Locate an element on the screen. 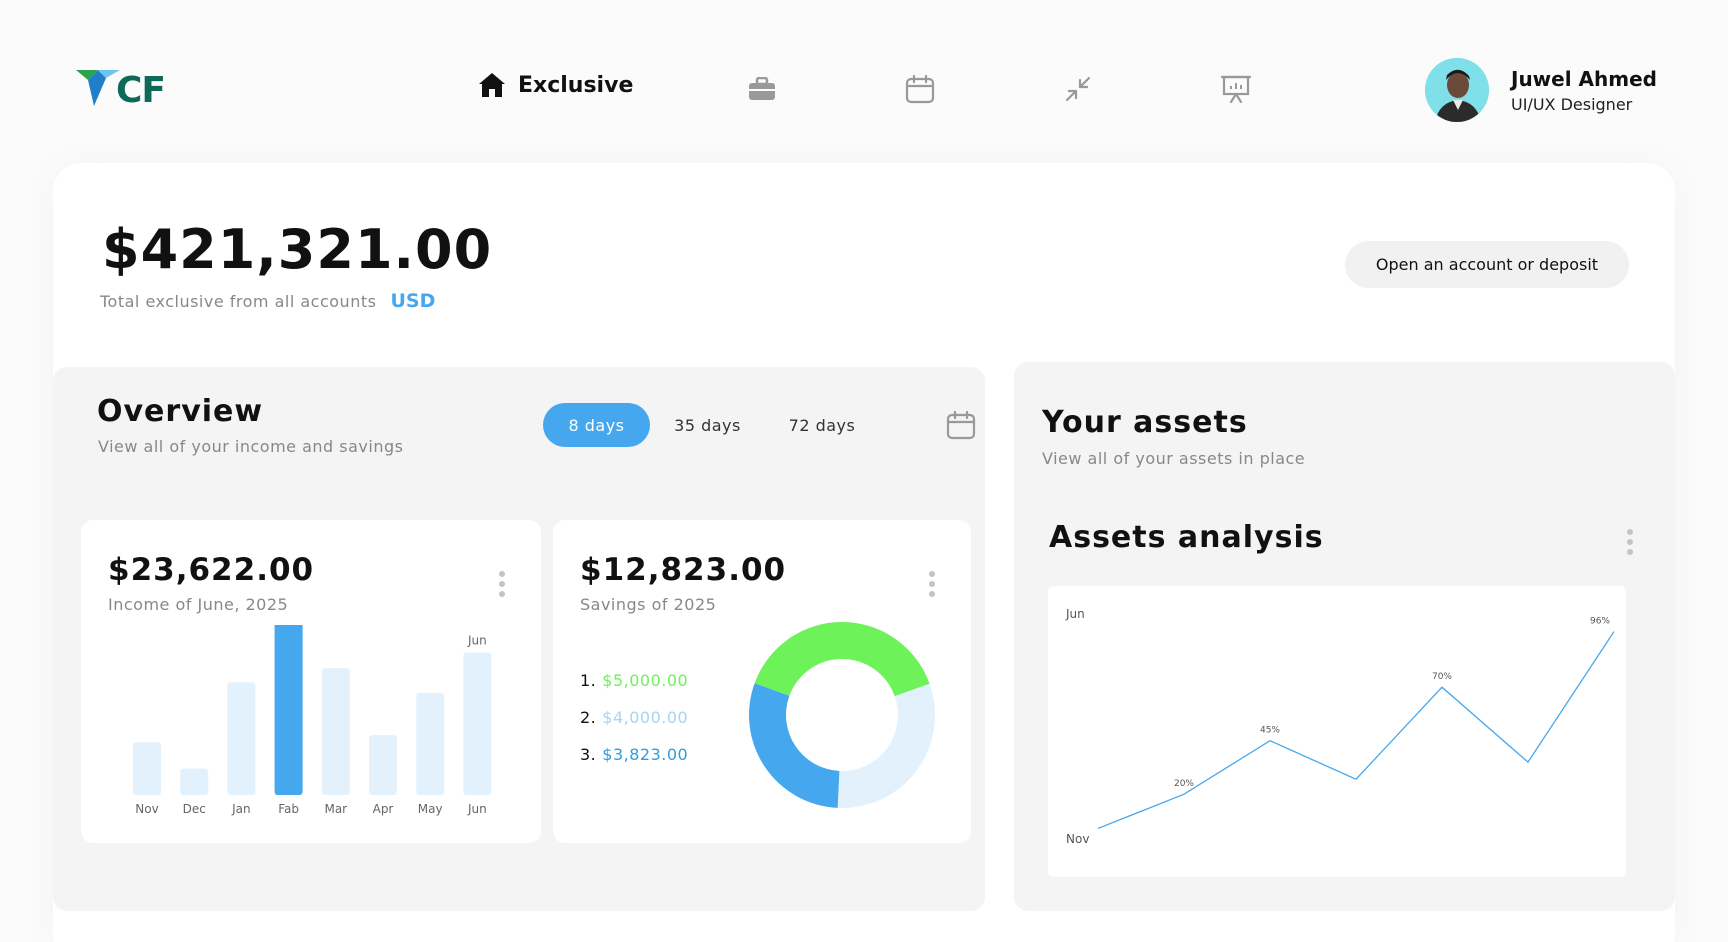 This screenshot has height=942, width=1728. assets-line-series is located at coordinates (1356, 730).